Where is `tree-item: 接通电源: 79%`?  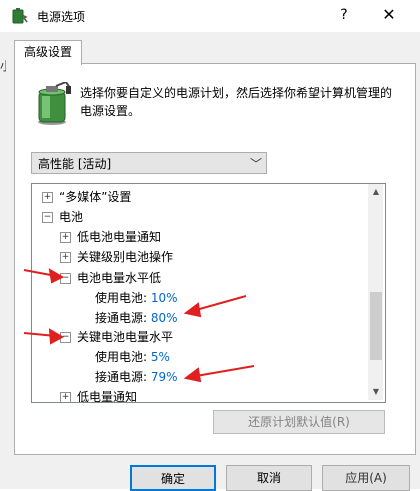 tree-item: 接通电源: 79% is located at coordinates (136, 377).